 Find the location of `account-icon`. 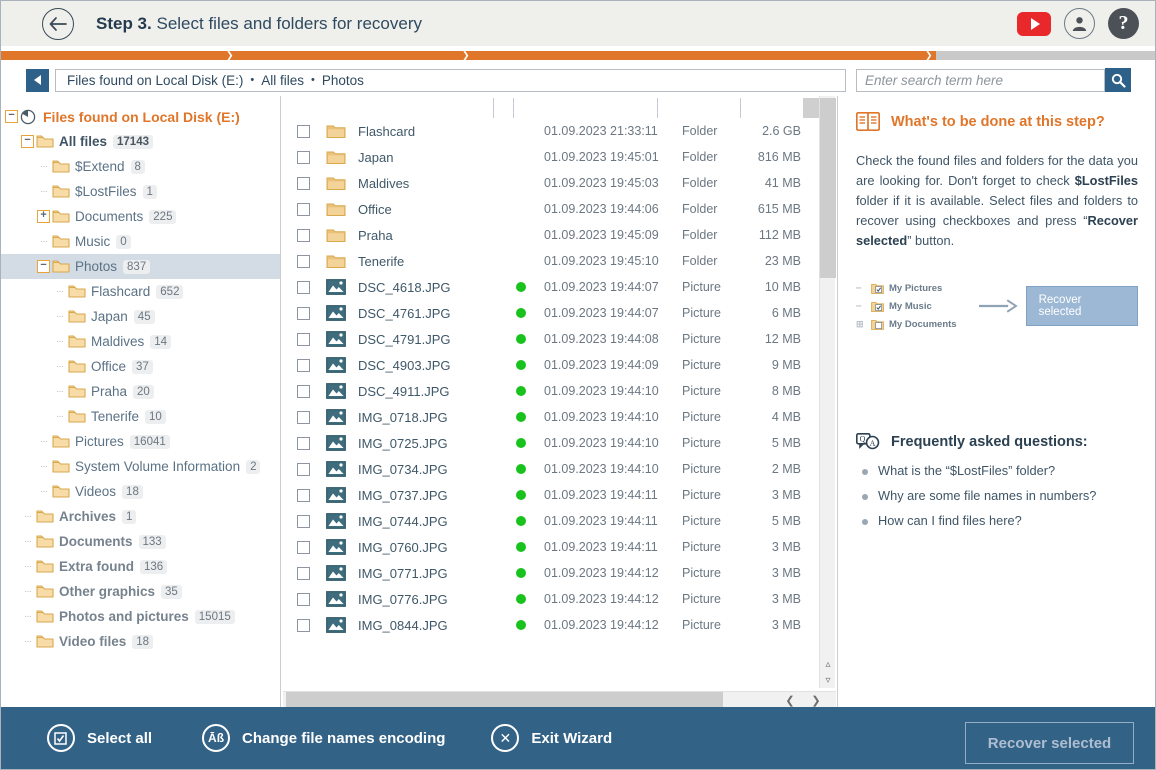

account-icon is located at coordinates (1079, 23).